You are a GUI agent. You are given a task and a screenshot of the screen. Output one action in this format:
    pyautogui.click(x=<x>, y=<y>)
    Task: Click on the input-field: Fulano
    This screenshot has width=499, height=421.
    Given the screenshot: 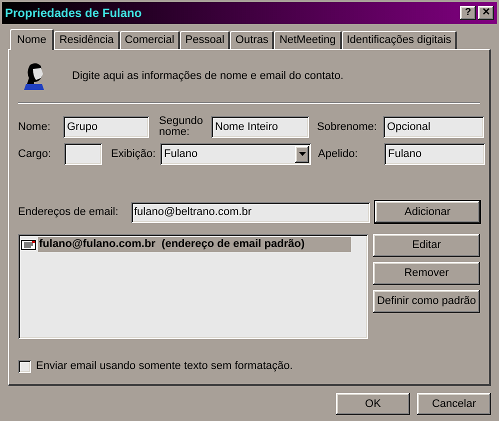 What is the action you would take?
    pyautogui.click(x=434, y=154)
    